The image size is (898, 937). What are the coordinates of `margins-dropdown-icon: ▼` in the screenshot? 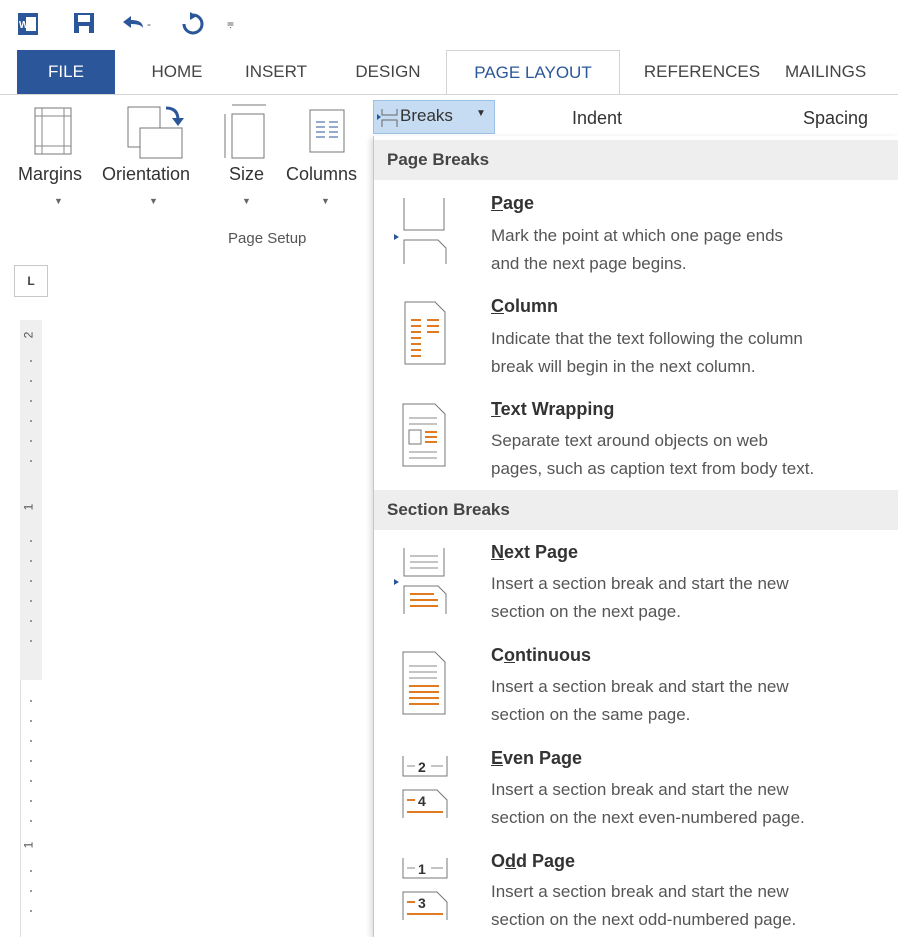 It's located at (58, 201).